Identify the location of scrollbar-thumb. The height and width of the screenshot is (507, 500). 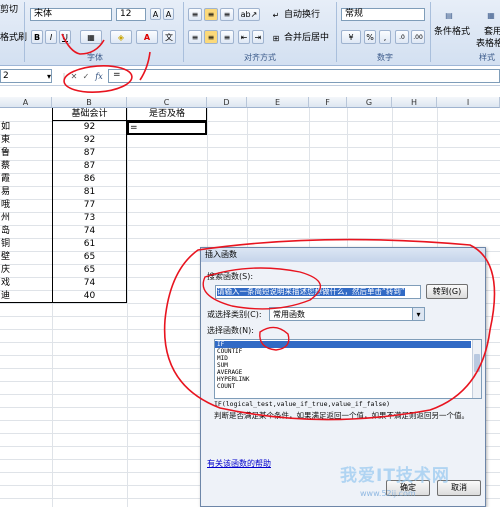
(477, 363).